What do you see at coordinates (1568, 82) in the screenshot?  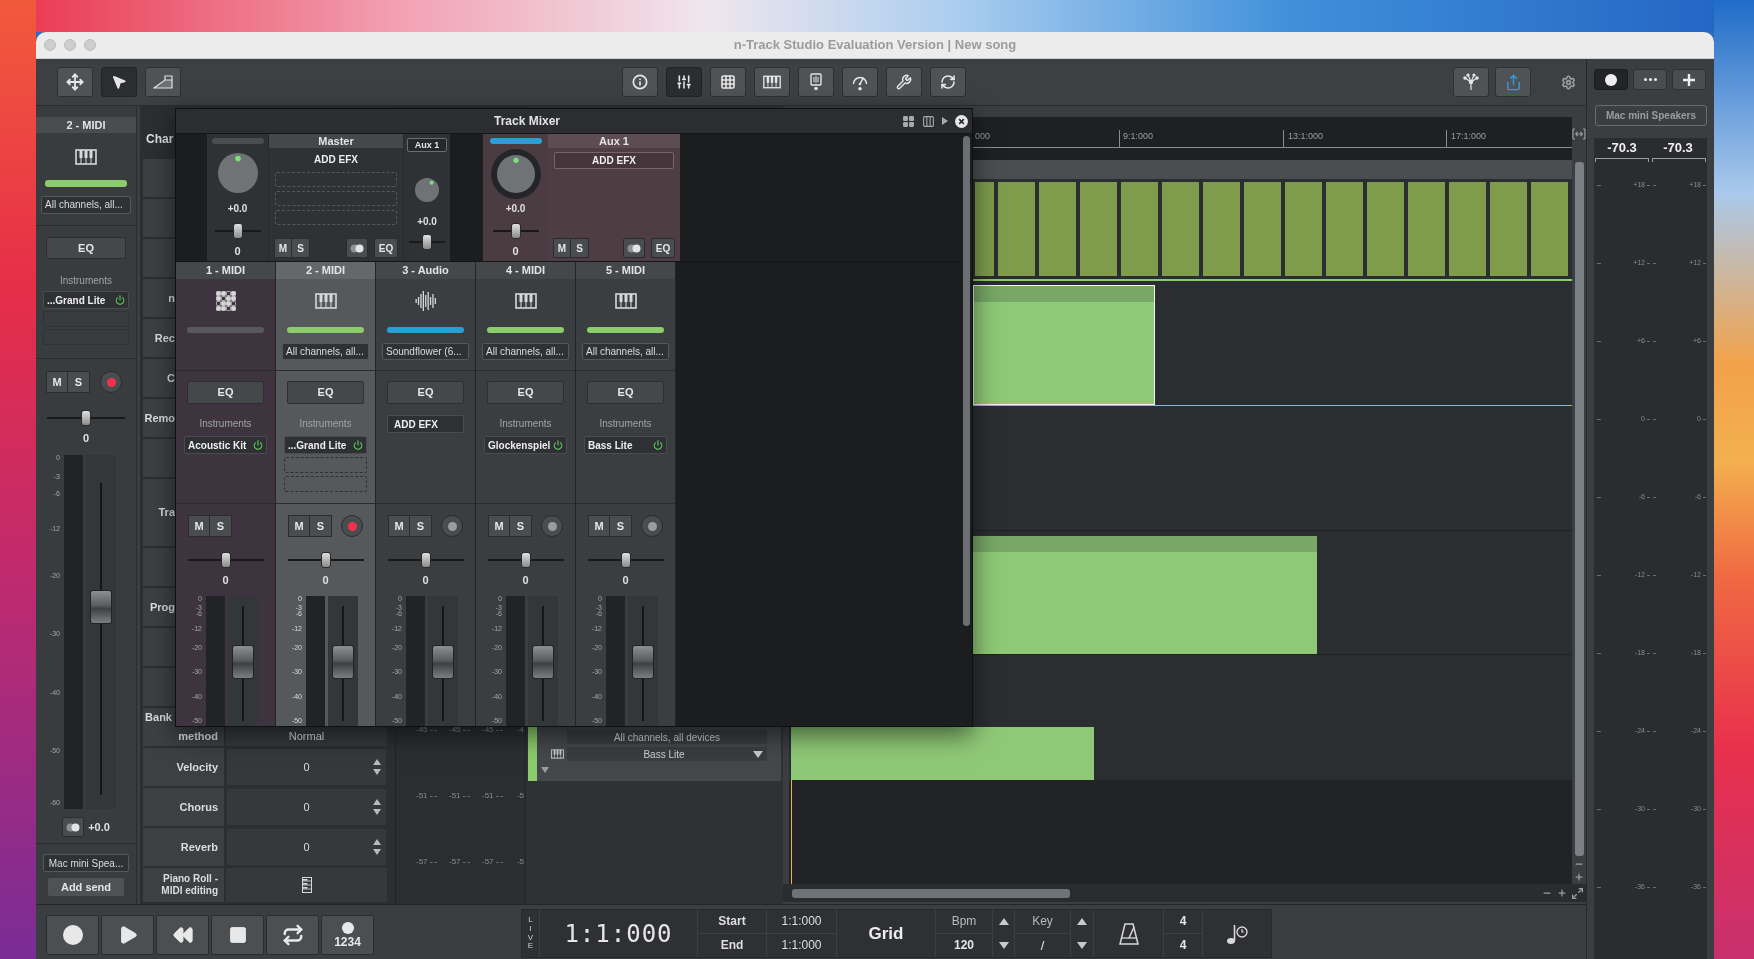 I see `settings-icon` at bounding box center [1568, 82].